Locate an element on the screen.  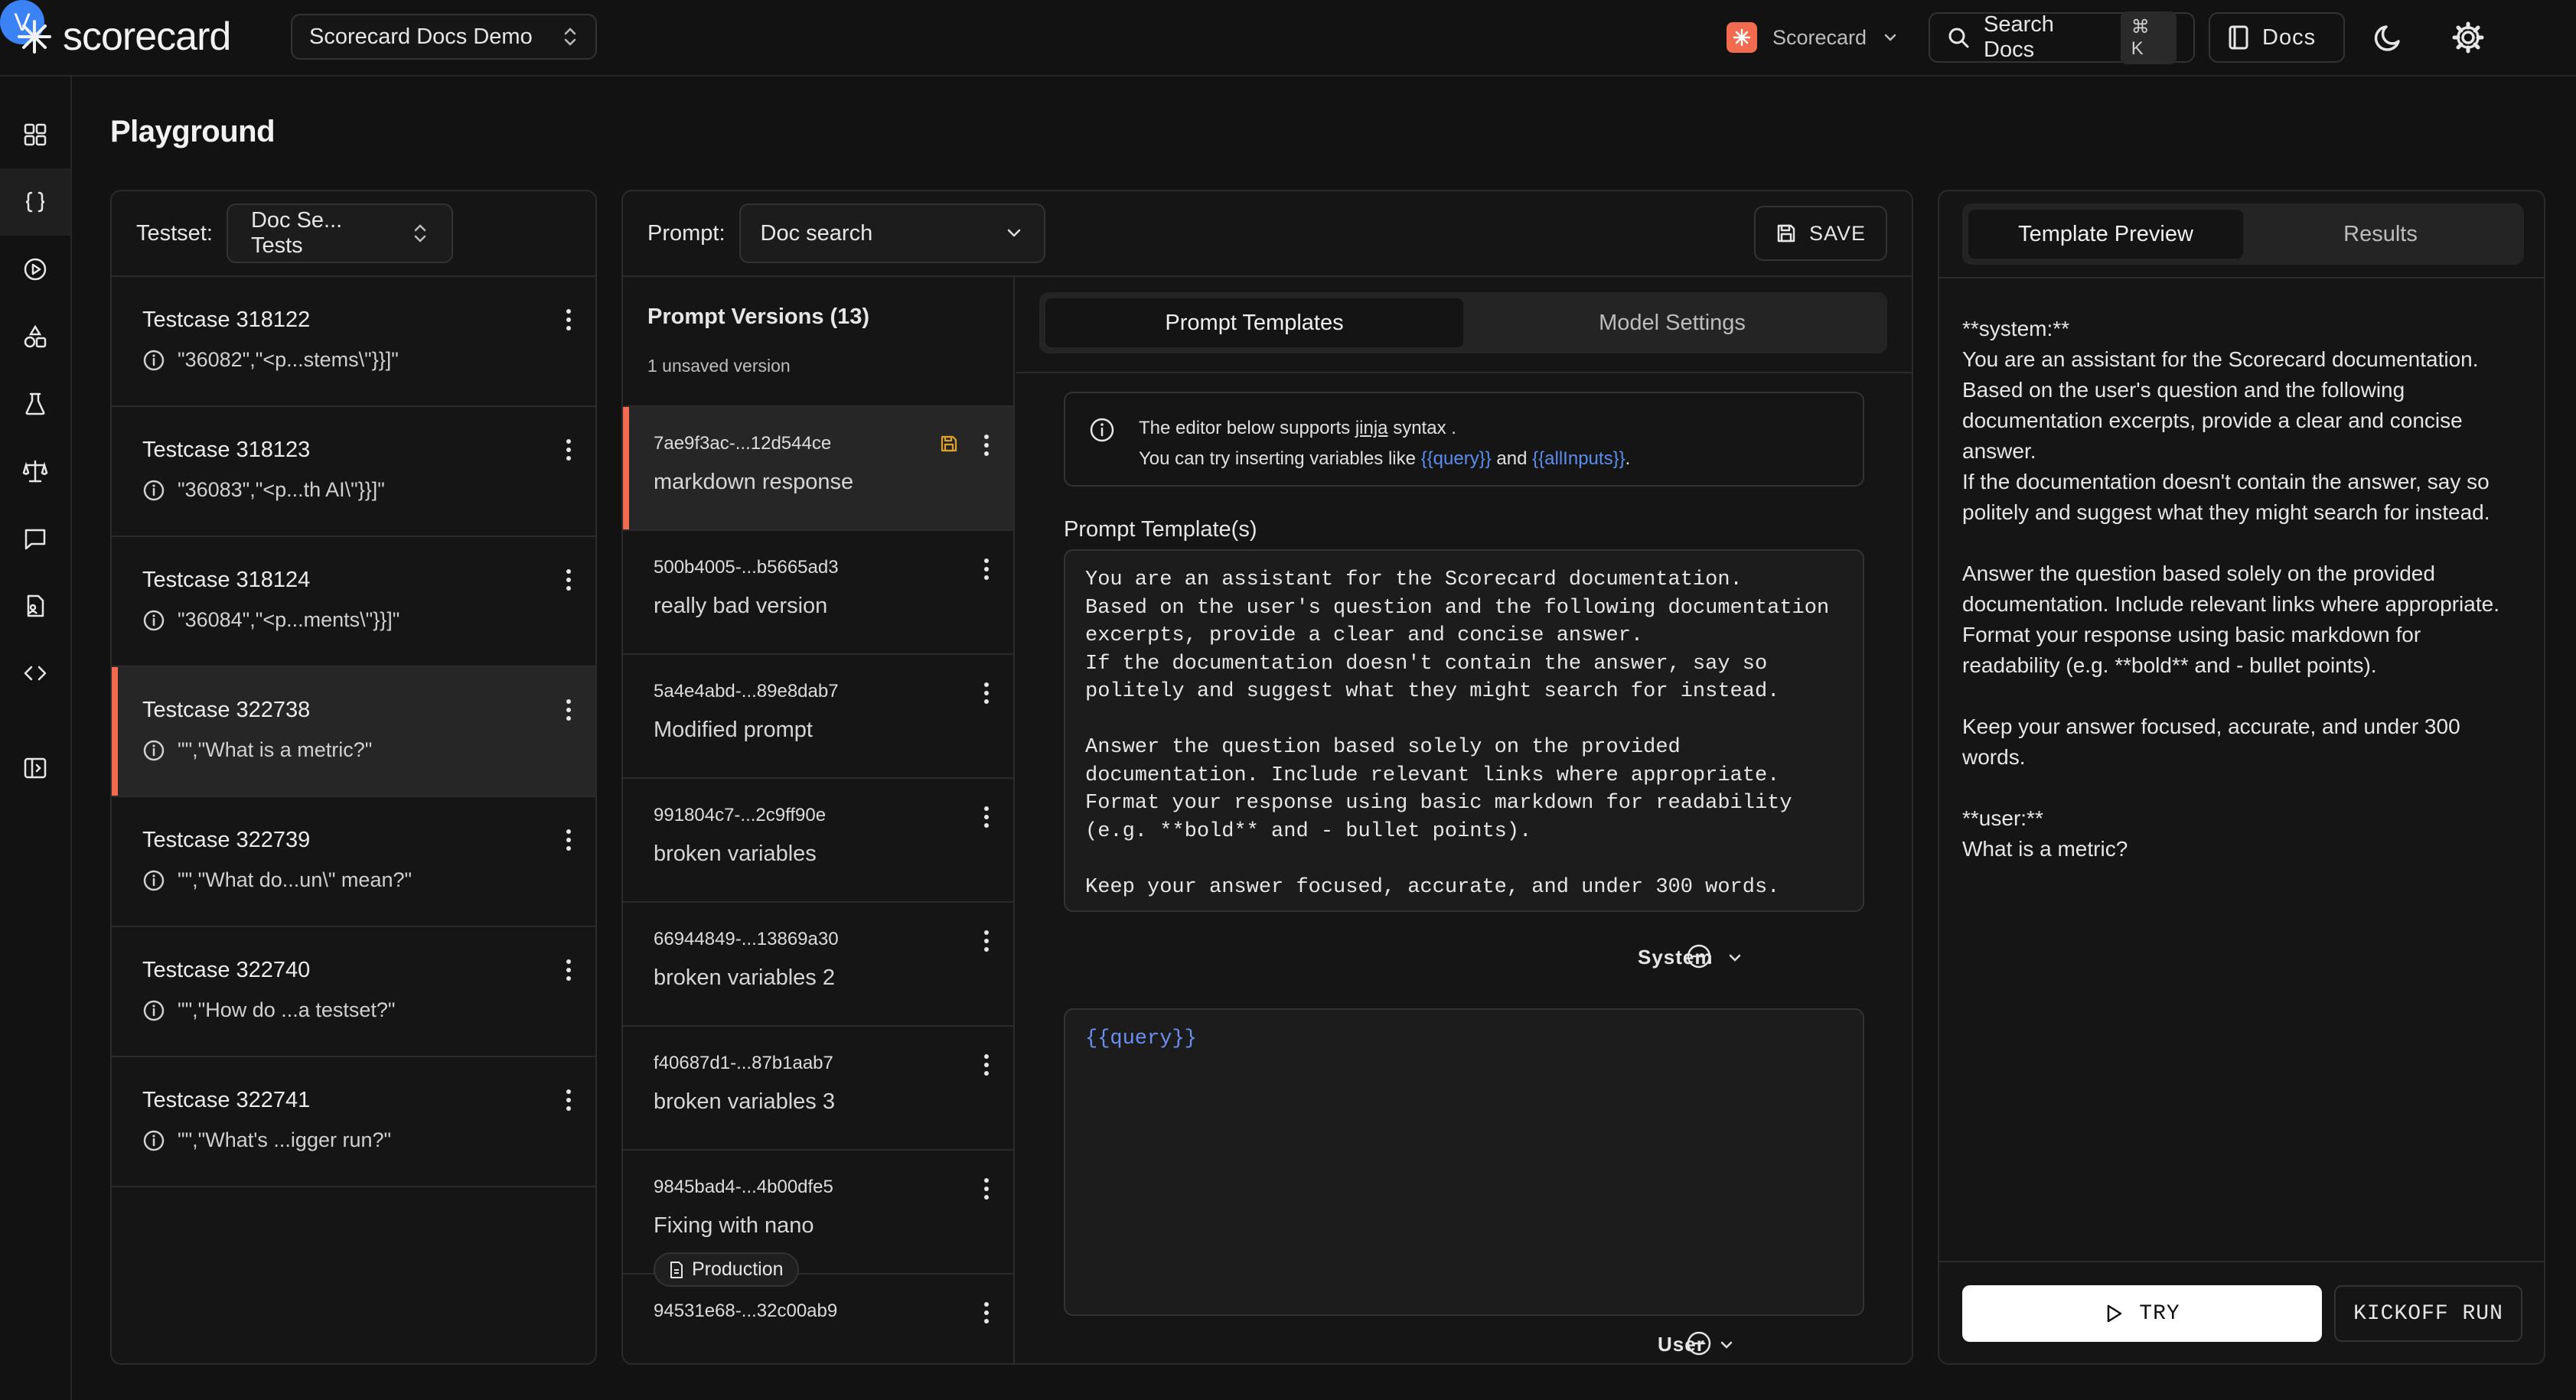
testcase-item: Testcase 322740 "","How do ...a testset?" is located at coordinates (353, 992).